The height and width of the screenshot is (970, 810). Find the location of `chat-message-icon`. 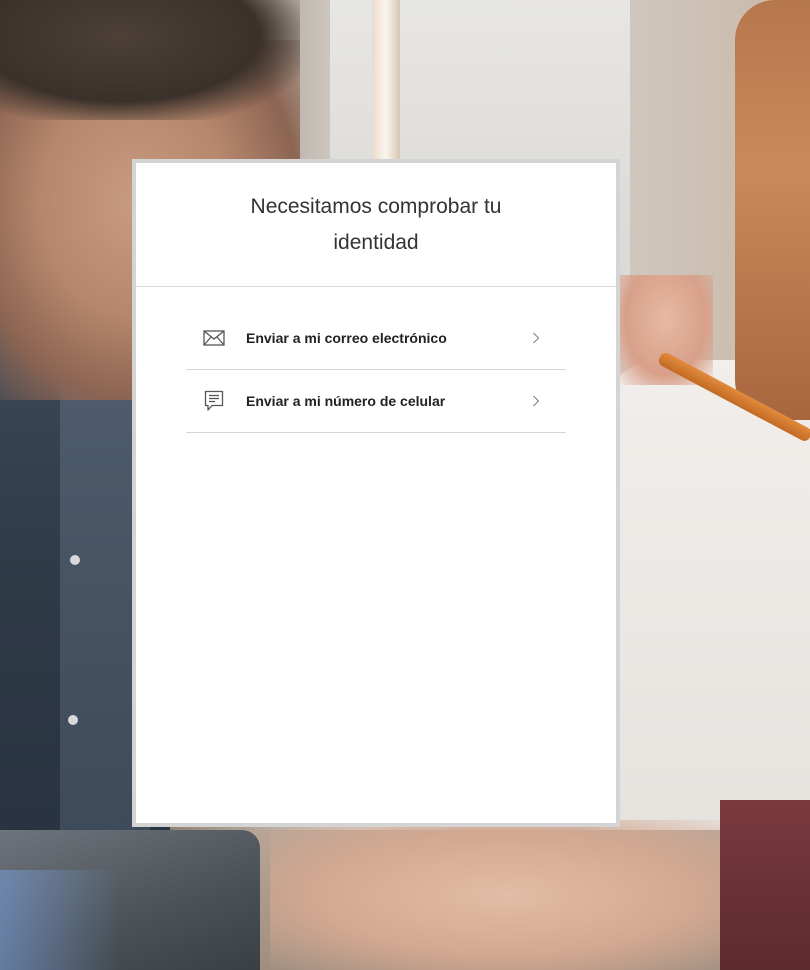

chat-message-icon is located at coordinates (214, 401).